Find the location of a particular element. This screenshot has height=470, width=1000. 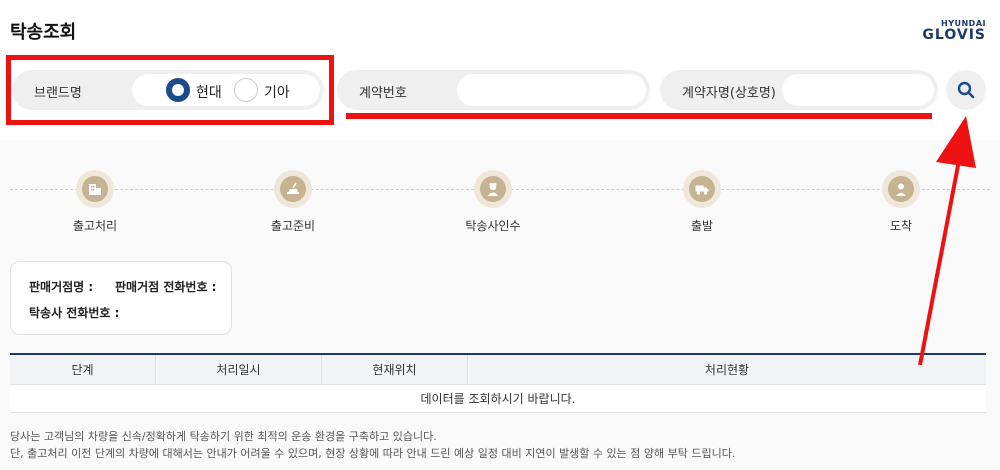

logo-bottom-text: GLOVIS is located at coordinates (954, 35).